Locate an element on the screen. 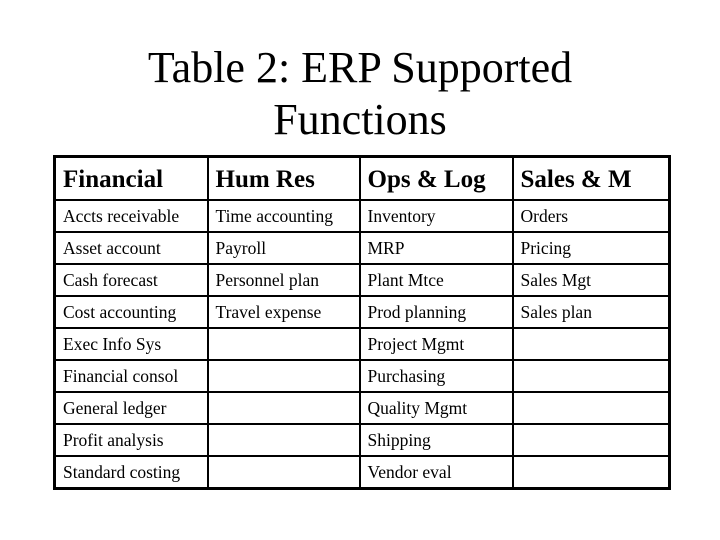  table-cell: Cash forecast is located at coordinates (131, 280).